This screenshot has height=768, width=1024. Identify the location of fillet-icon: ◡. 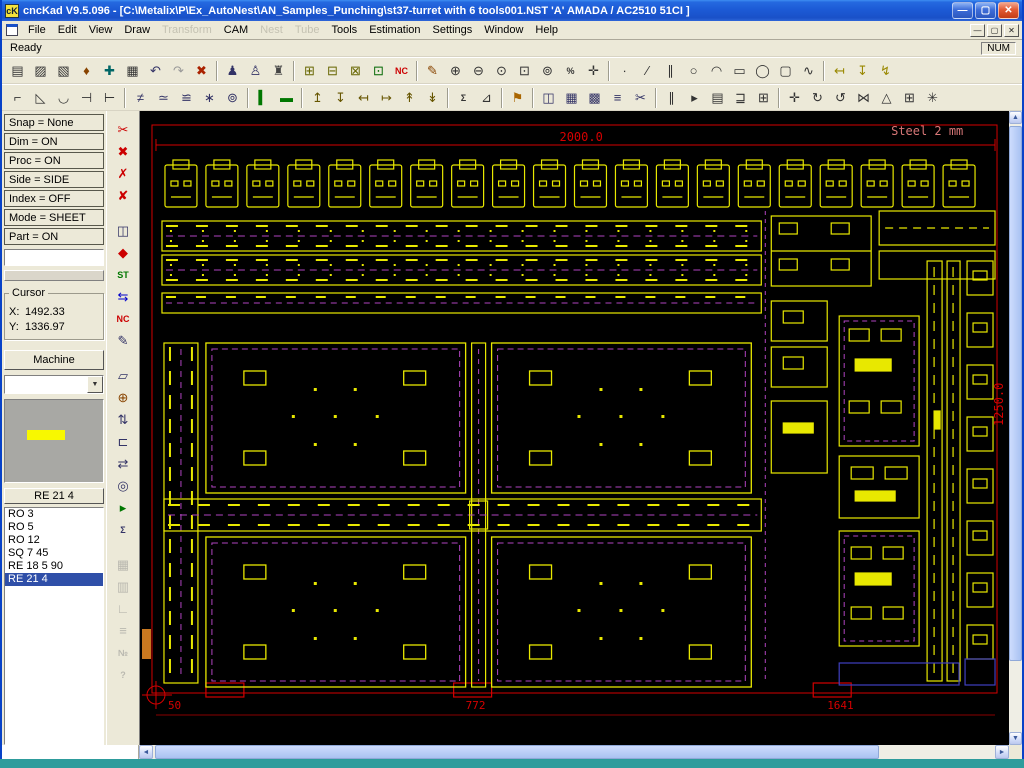
(63, 98).